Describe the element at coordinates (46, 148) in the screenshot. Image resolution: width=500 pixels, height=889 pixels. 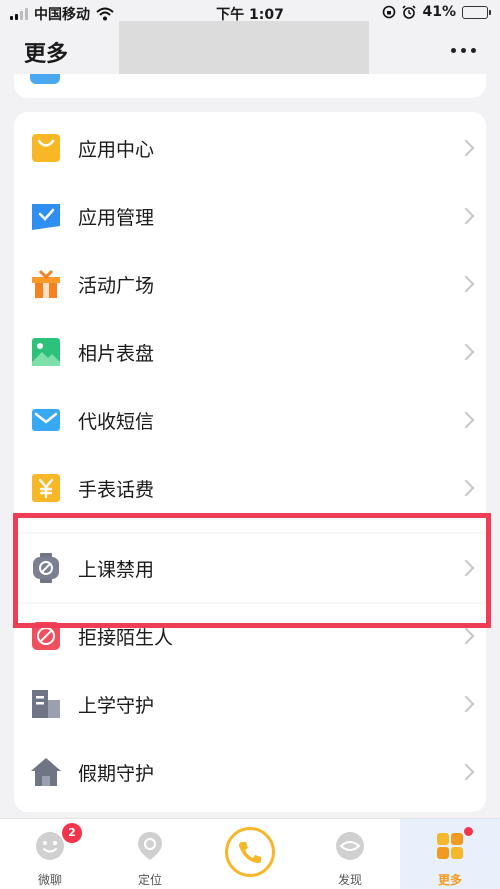
I see `app-center-icon` at that location.